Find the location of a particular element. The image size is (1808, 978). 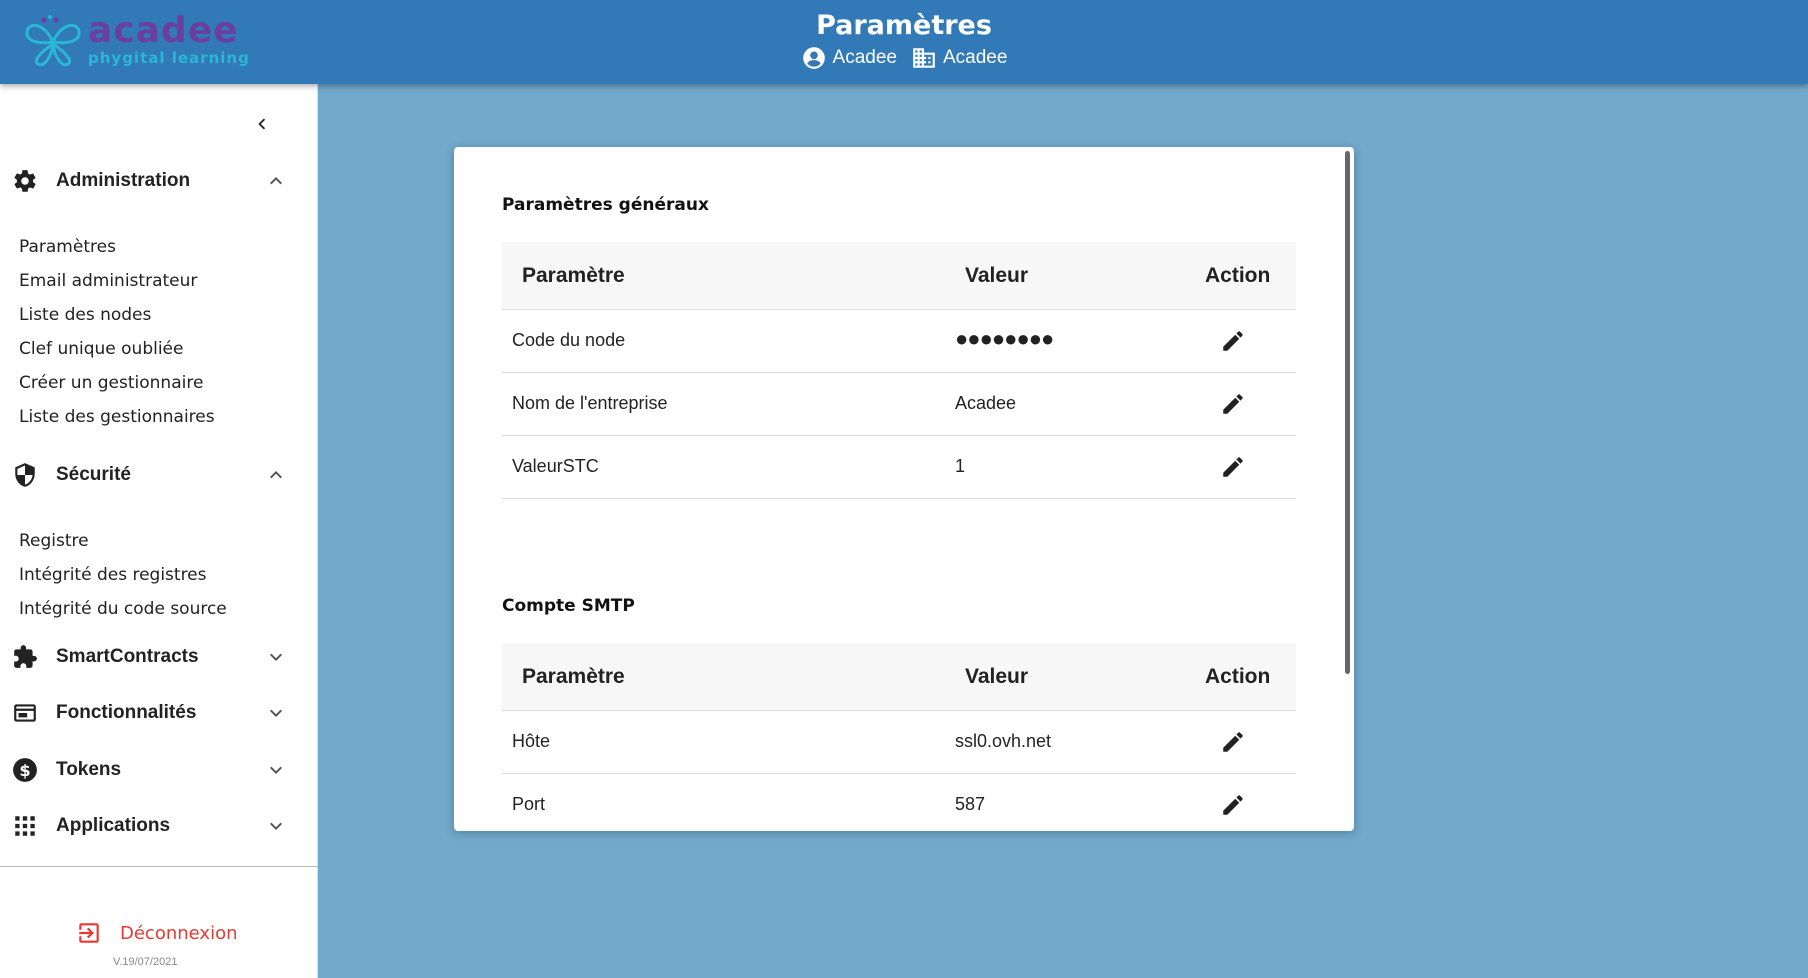

sidebar-item-email-admin: Email administrateur is located at coordinates (108, 281).